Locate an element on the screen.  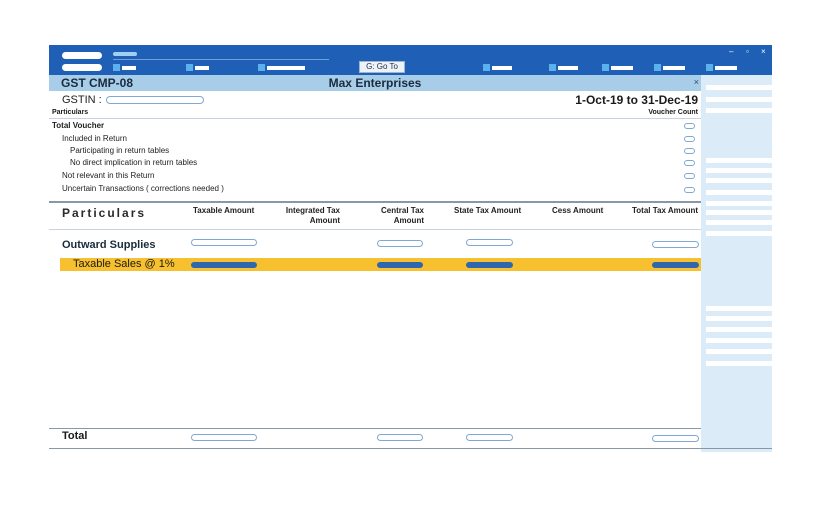
total-divider-top is located at coordinates (375, 428).